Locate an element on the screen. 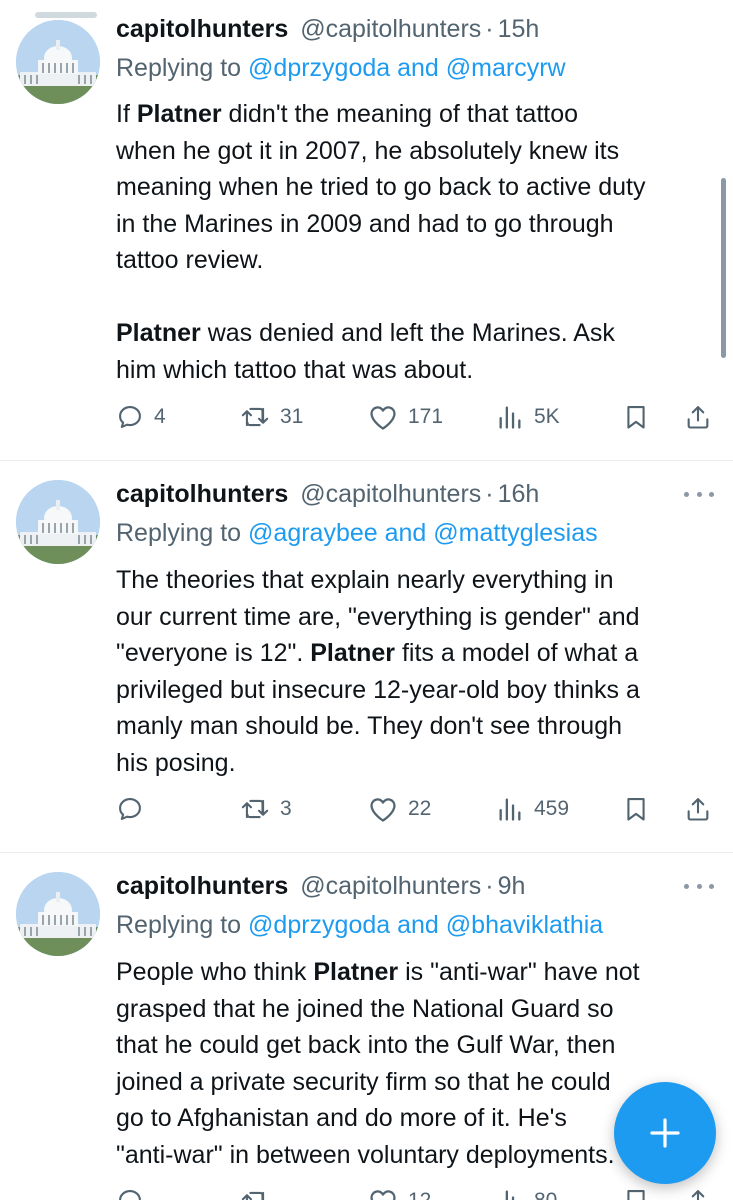 This screenshot has width=733, height=1200. view-count: 459 is located at coordinates (552, 808).